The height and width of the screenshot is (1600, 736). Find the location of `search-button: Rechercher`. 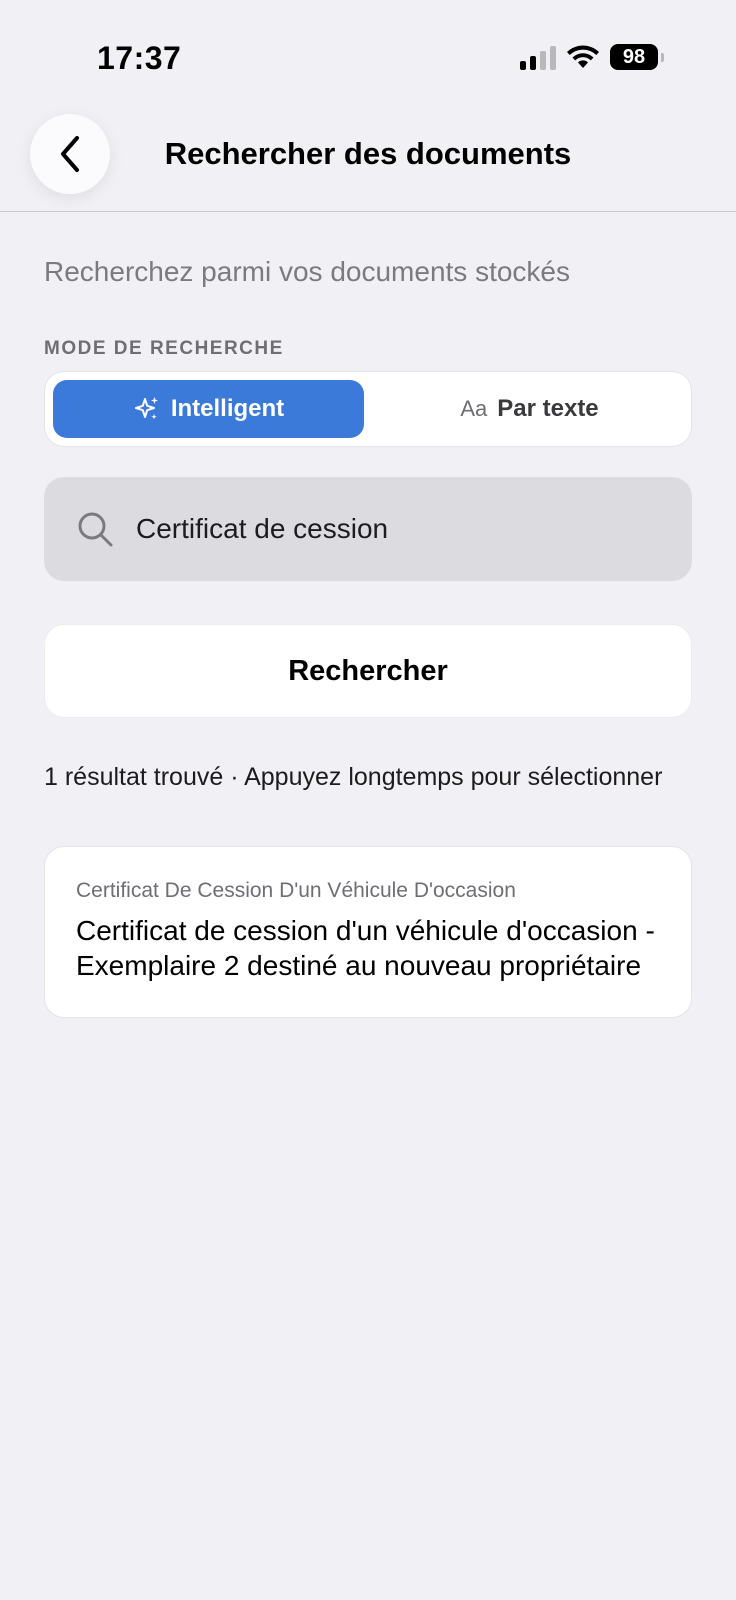

search-button: Rechercher is located at coordinates (368, 671).